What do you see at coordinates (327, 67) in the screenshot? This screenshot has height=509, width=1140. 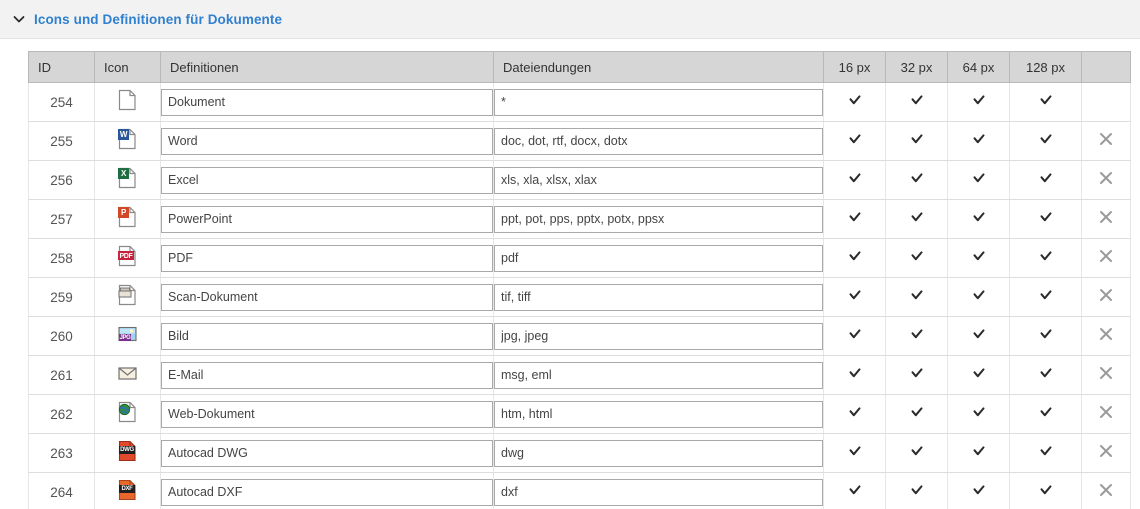 I see `column-header-definitions: Definitionen` at bounding box center [327, 67].